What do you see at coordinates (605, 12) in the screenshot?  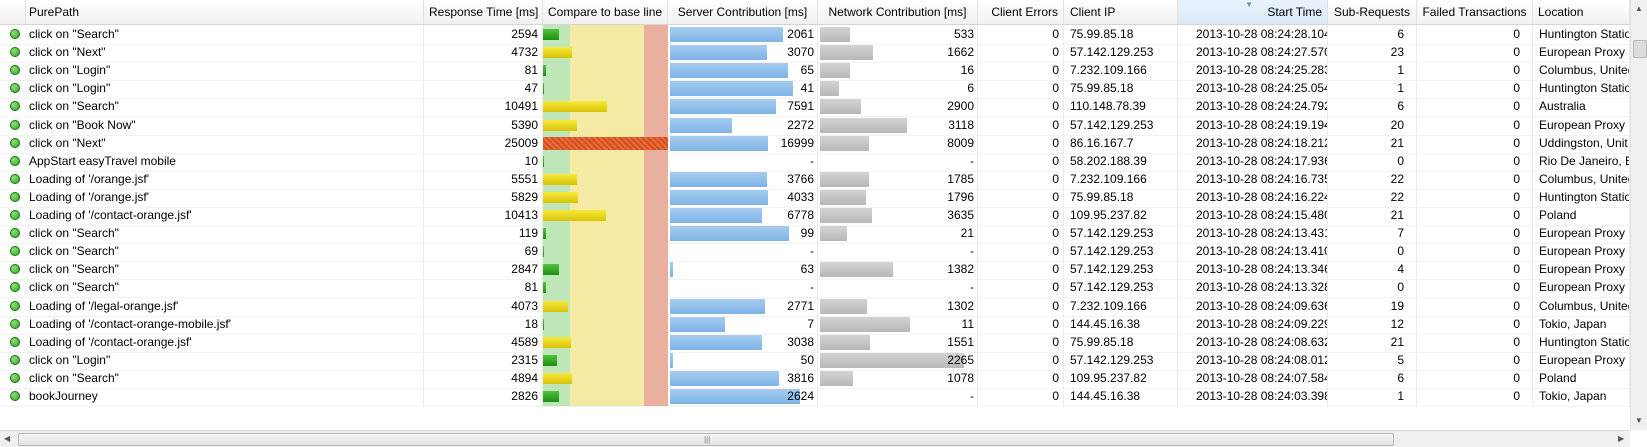 I see `header-compare-baseline: Compare to base line` at bounding box center [605, 12].